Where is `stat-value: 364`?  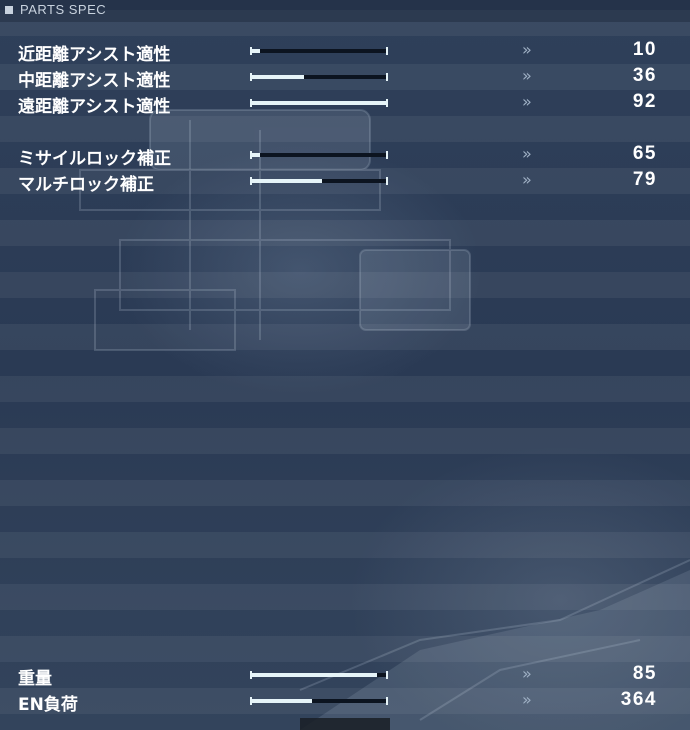
stat-value: 364 is located at coordinates (638, 699).